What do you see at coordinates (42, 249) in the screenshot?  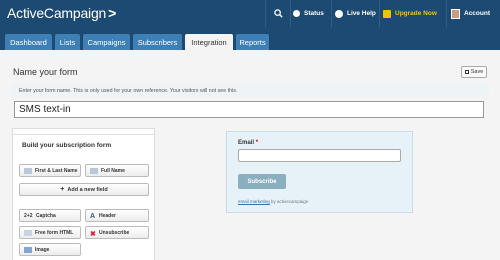 I see `button-label: Image` at bounding box center [42, 249].